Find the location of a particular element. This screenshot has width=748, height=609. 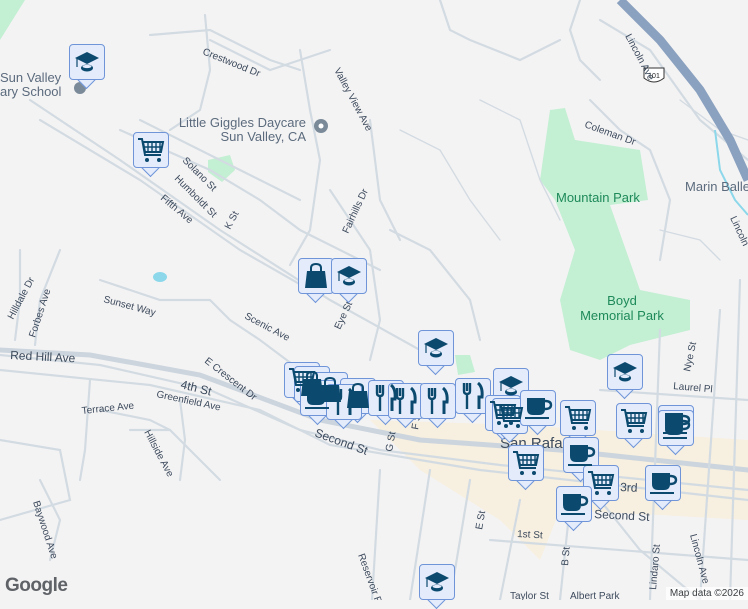

place-label-daycare: Sun Valley, CA is located at coordinates (263, 136).